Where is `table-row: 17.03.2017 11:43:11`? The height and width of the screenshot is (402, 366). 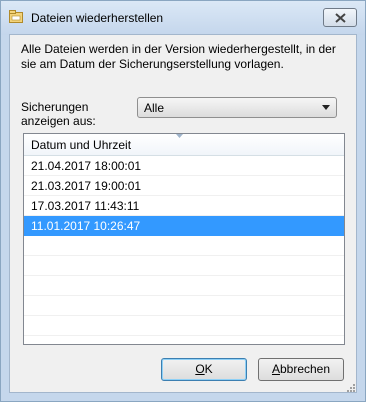
table-row: 17.03.2017 11:43:11 is located at coordinates (184, 206).